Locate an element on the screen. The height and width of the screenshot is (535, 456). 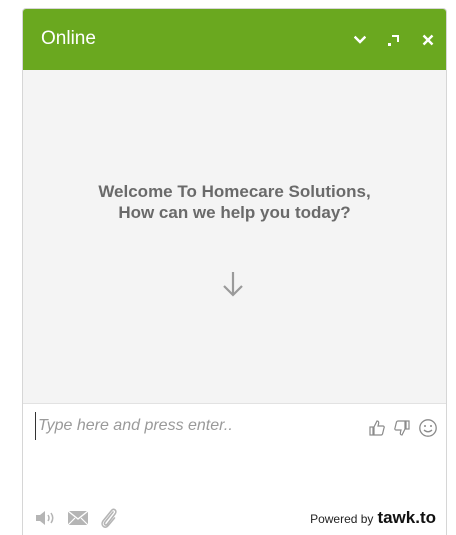
header-controls is located at coordinates (394, 40).